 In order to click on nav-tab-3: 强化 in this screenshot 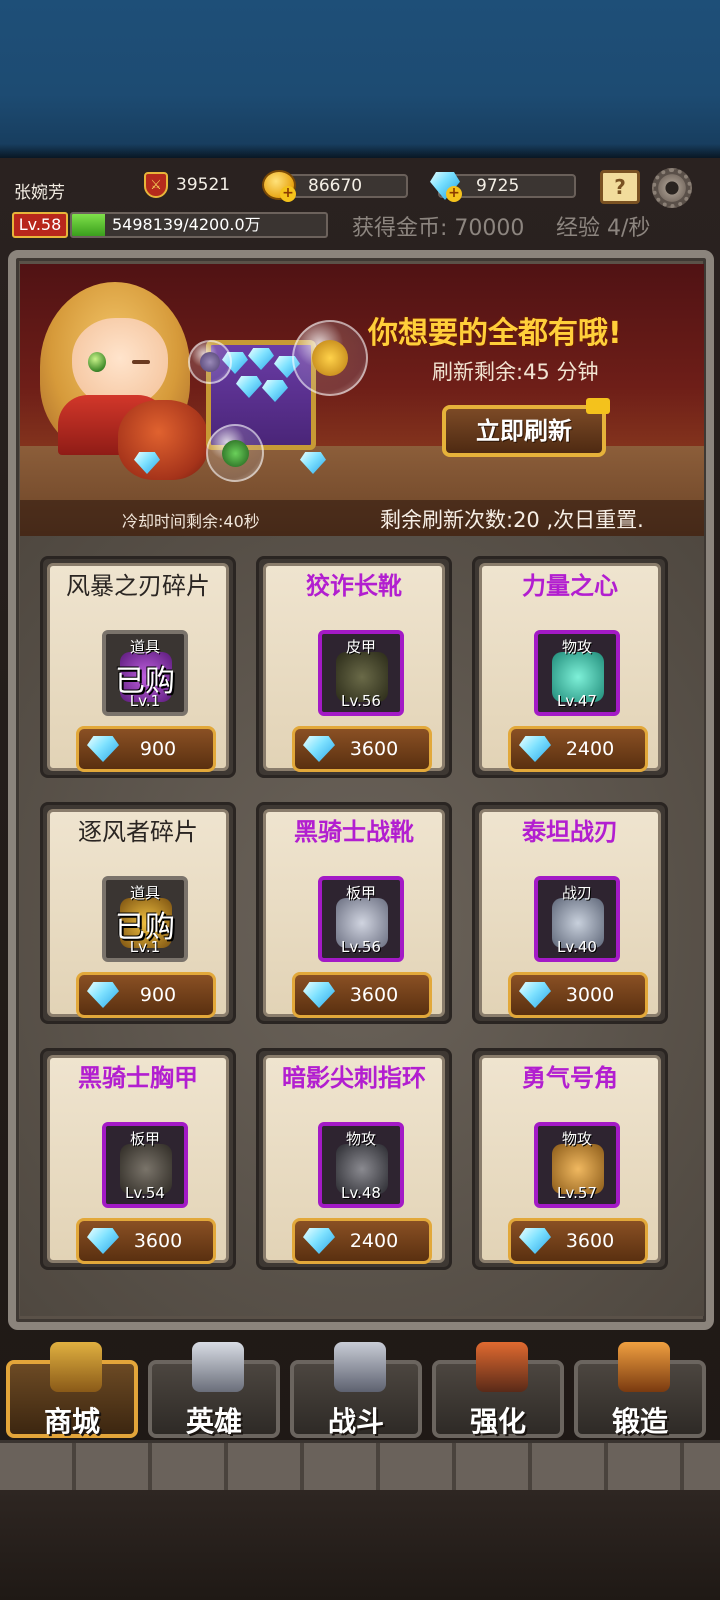, I will do `click(498, 1390)`.